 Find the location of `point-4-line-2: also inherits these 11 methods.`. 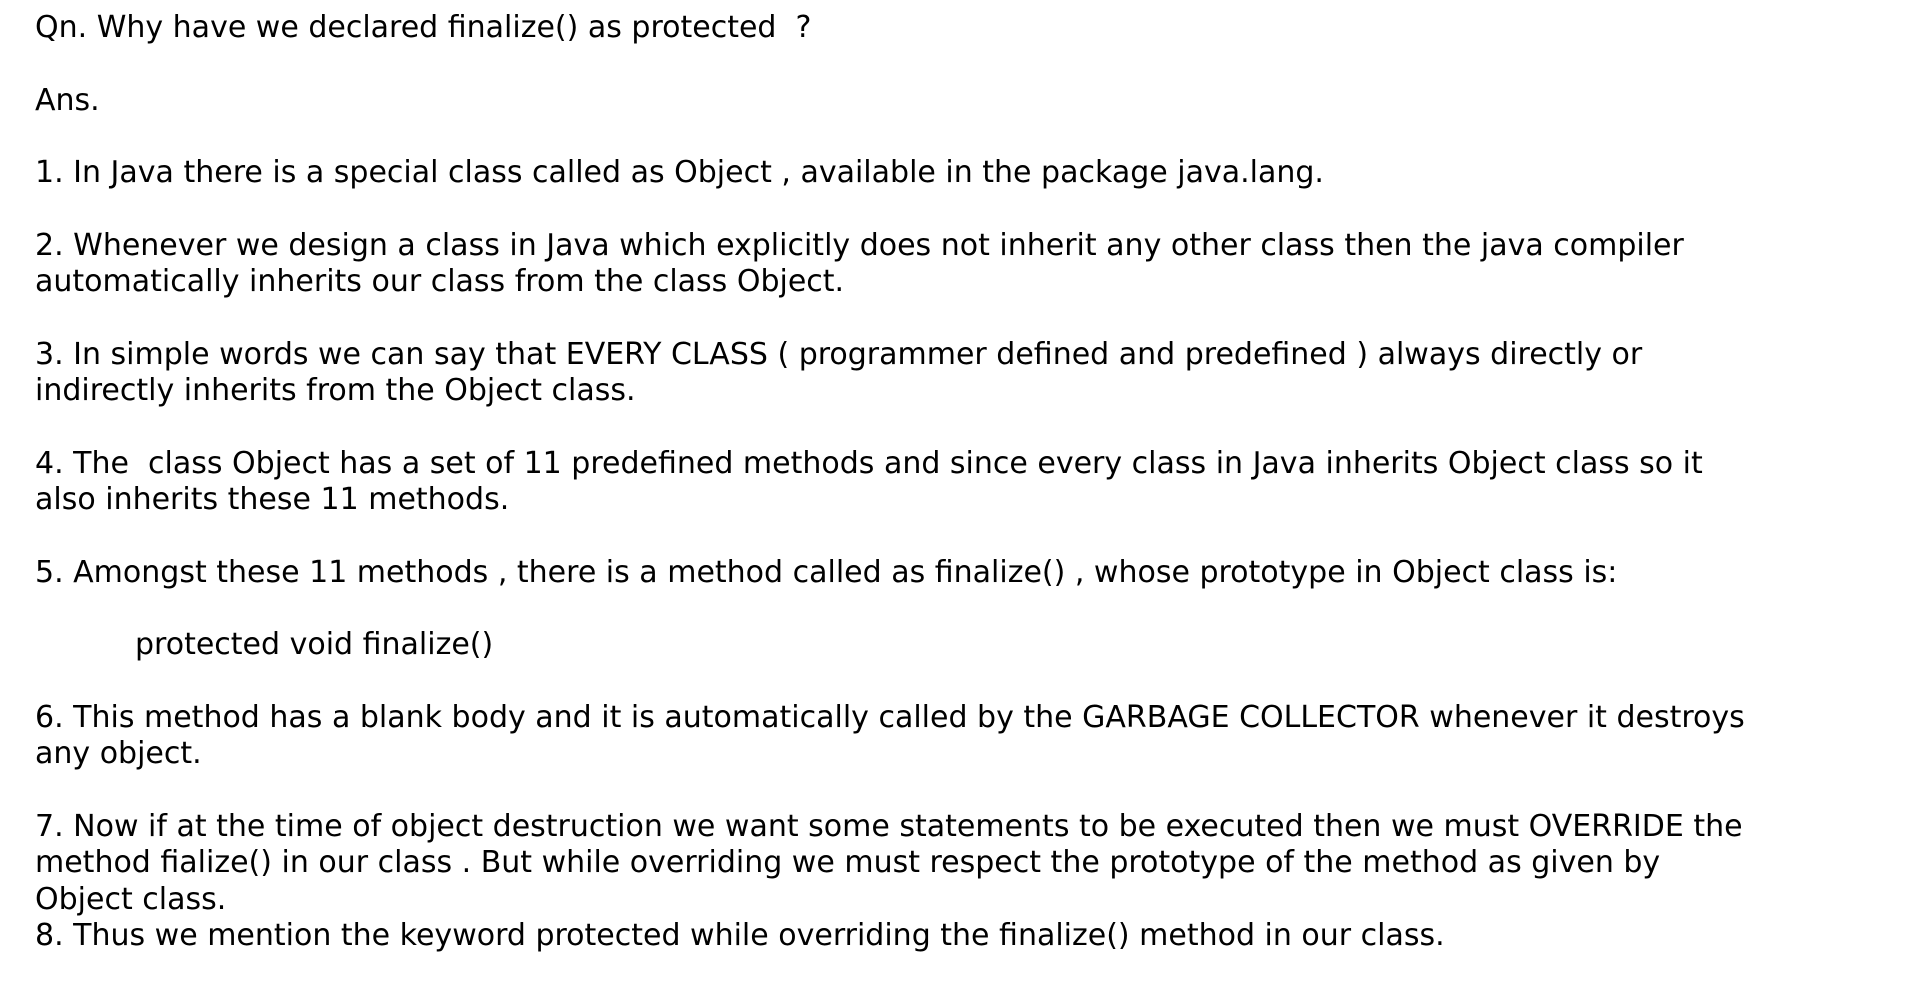

point-4-line-2: also inherits these 11 methods. is located at coordinates (272, 499).